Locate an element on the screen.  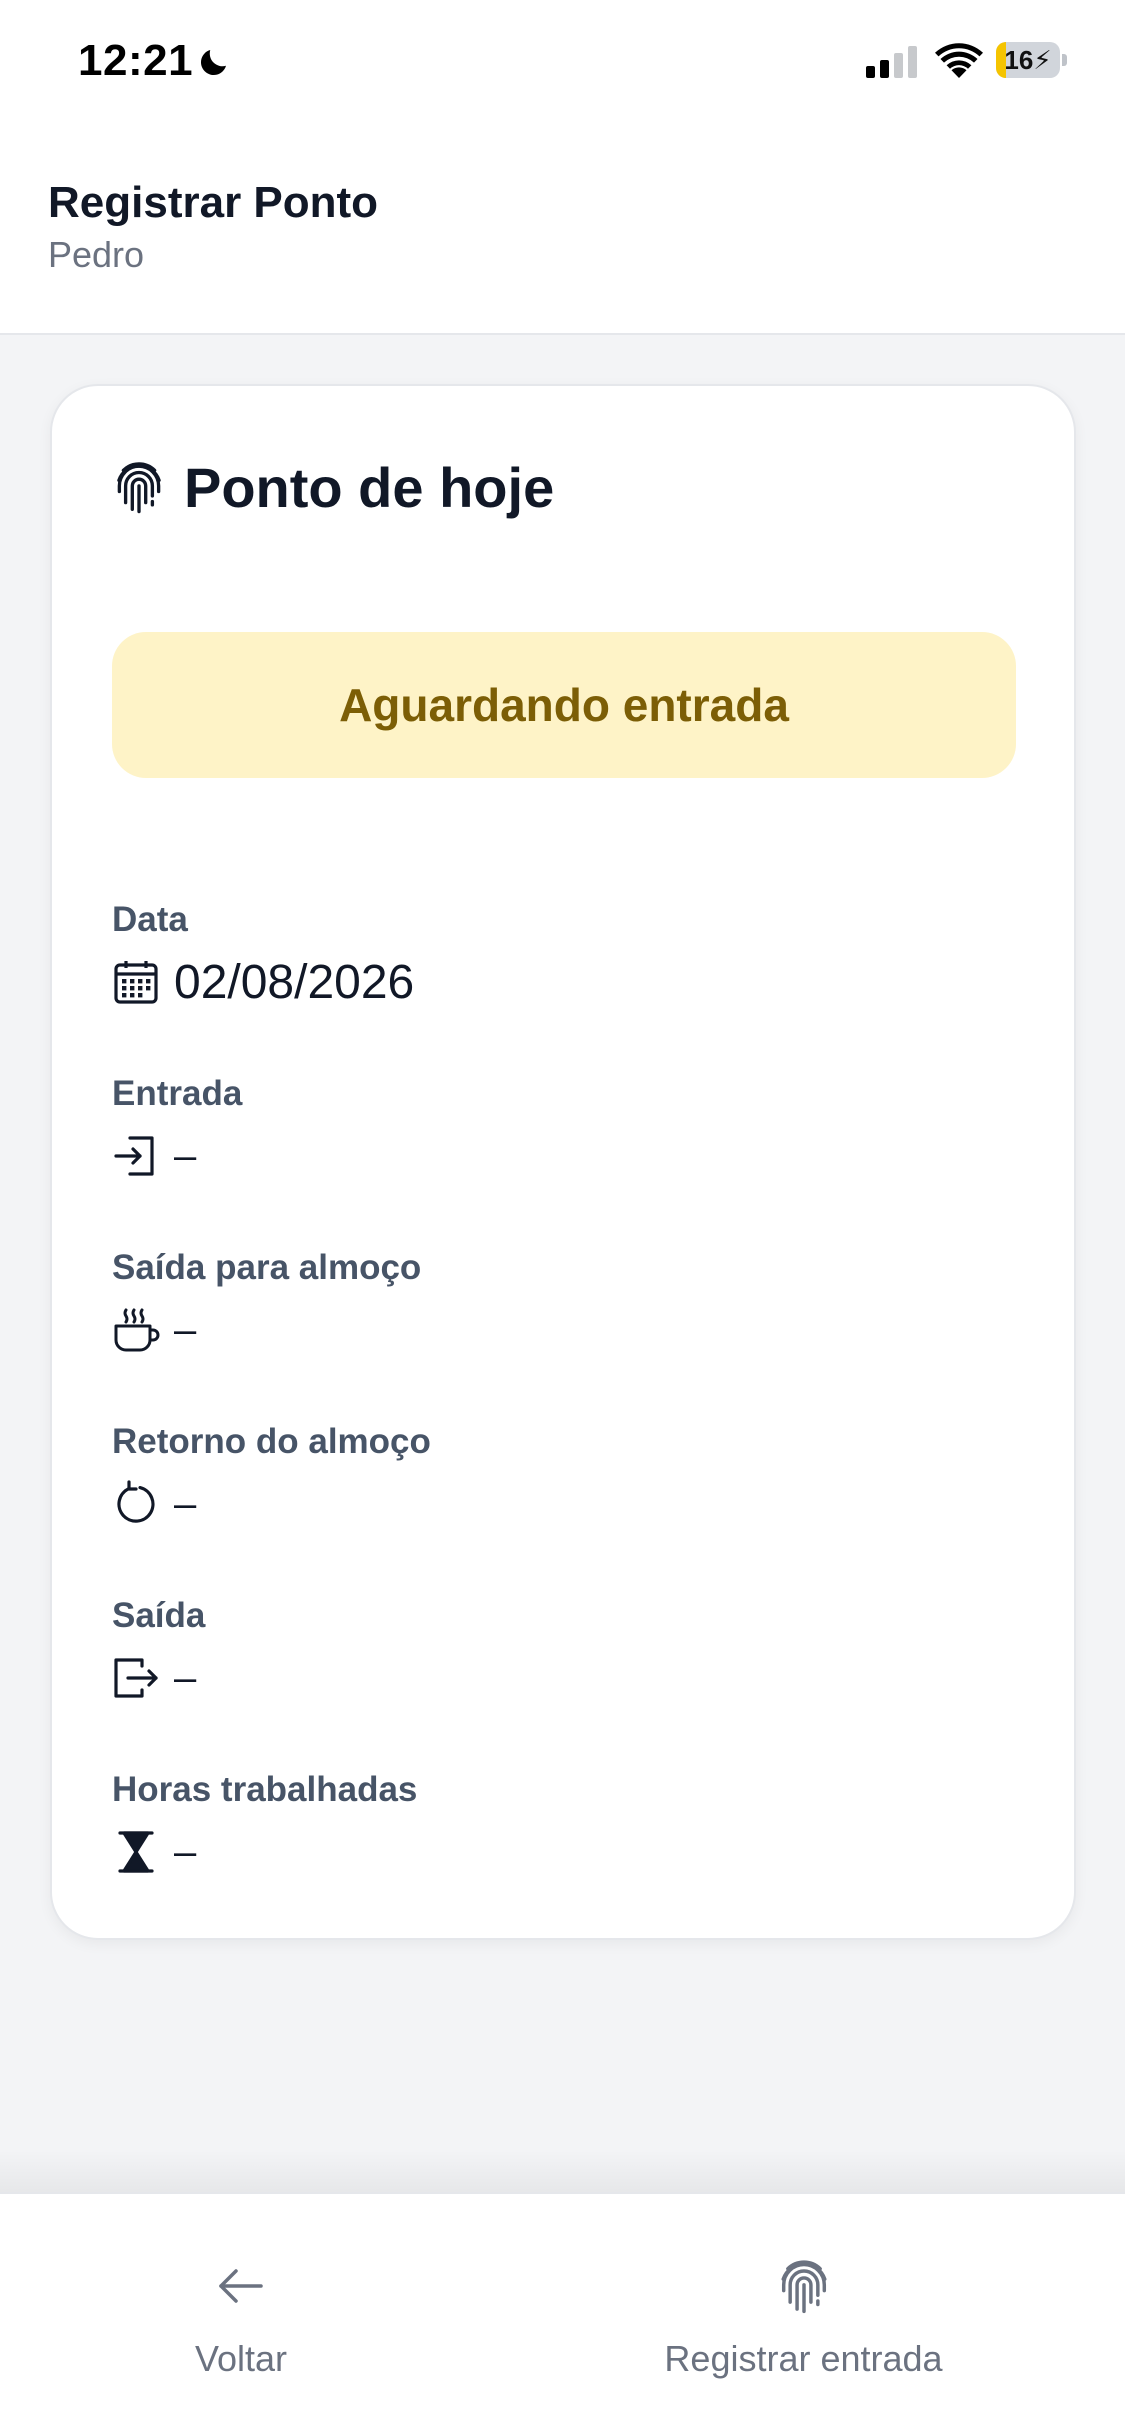
battery-body: 16⚡ is located at coordinates (1028, 60).